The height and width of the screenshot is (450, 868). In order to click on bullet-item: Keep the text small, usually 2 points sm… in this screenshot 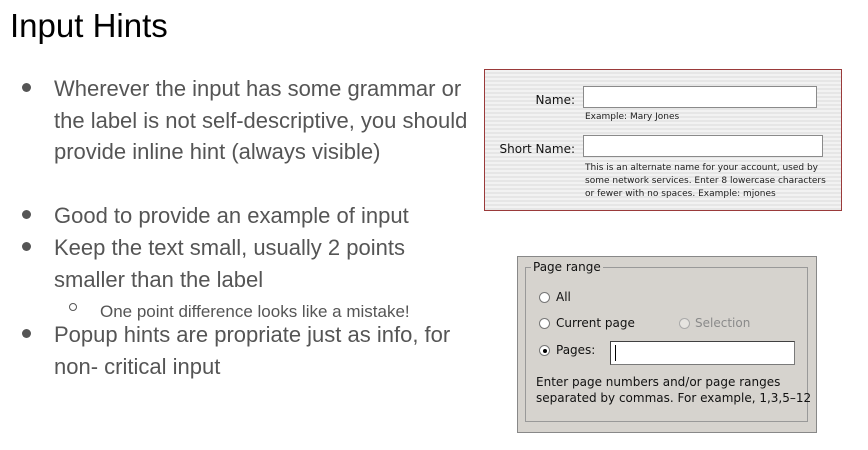, I will do `click(229, 263)`.